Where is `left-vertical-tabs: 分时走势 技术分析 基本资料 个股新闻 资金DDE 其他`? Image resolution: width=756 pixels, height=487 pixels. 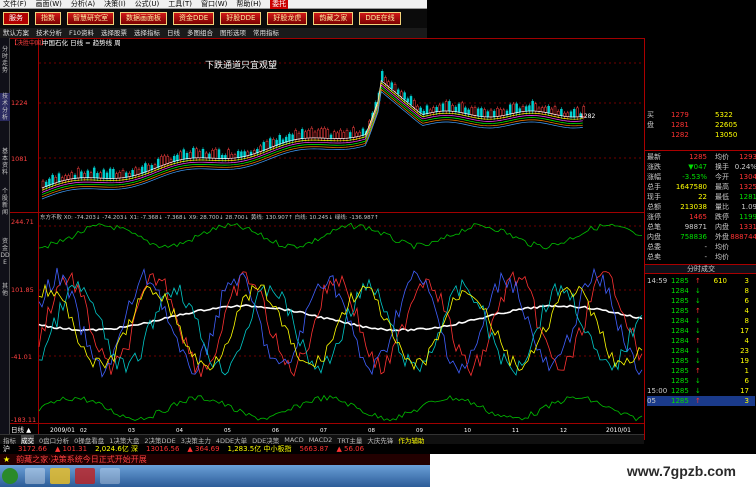
left-vertical-tabs: 分时走势 技术分析 基本资料 个股新闻 资金DDE 其他 is located at coordinates (5, 236).